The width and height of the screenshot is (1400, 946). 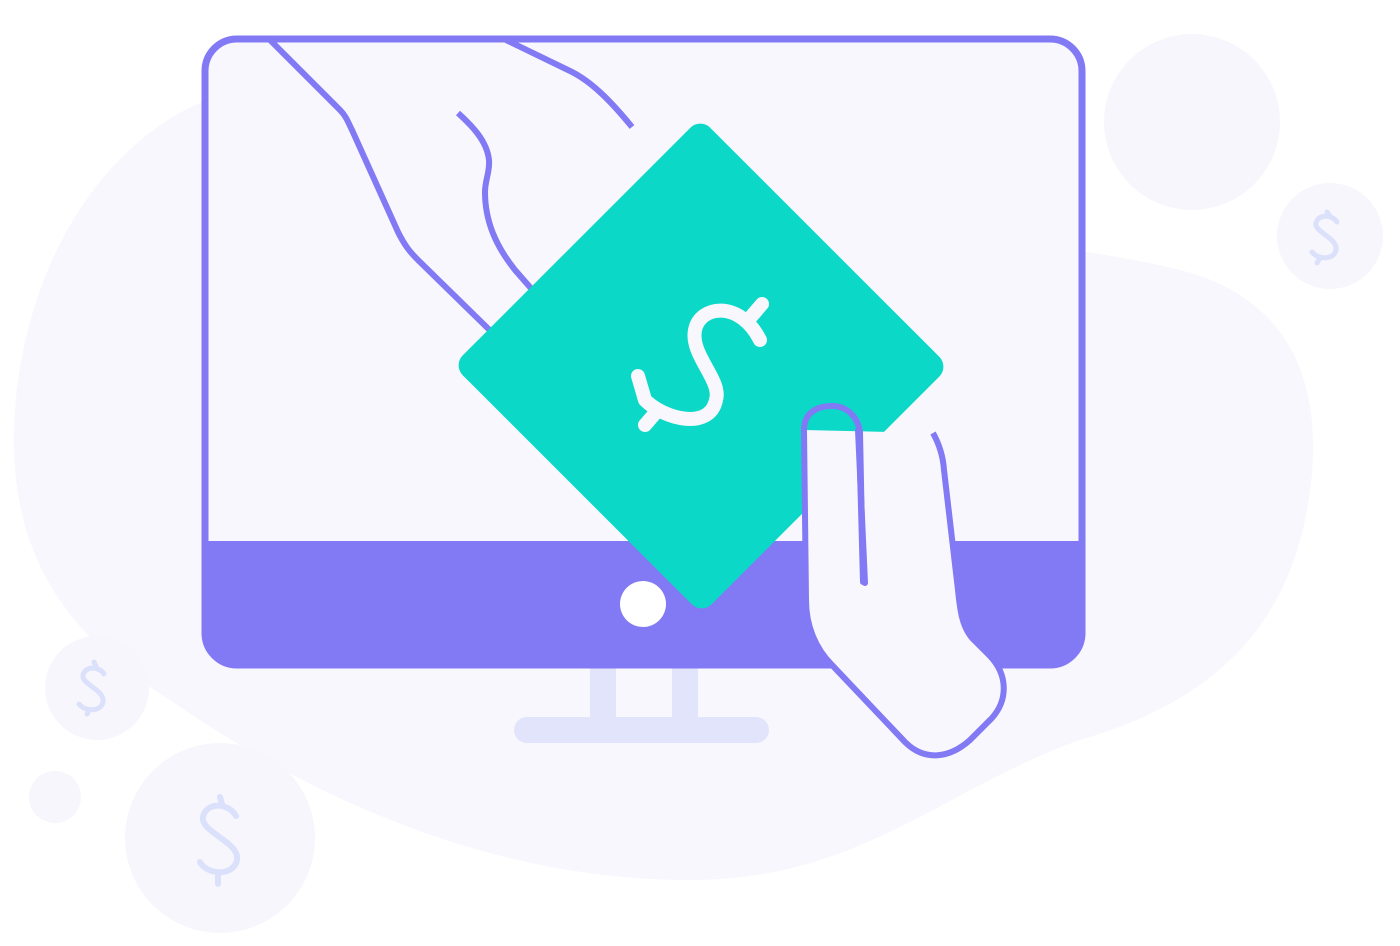 I want to click on monitor-button, so click(x=643, y=604).